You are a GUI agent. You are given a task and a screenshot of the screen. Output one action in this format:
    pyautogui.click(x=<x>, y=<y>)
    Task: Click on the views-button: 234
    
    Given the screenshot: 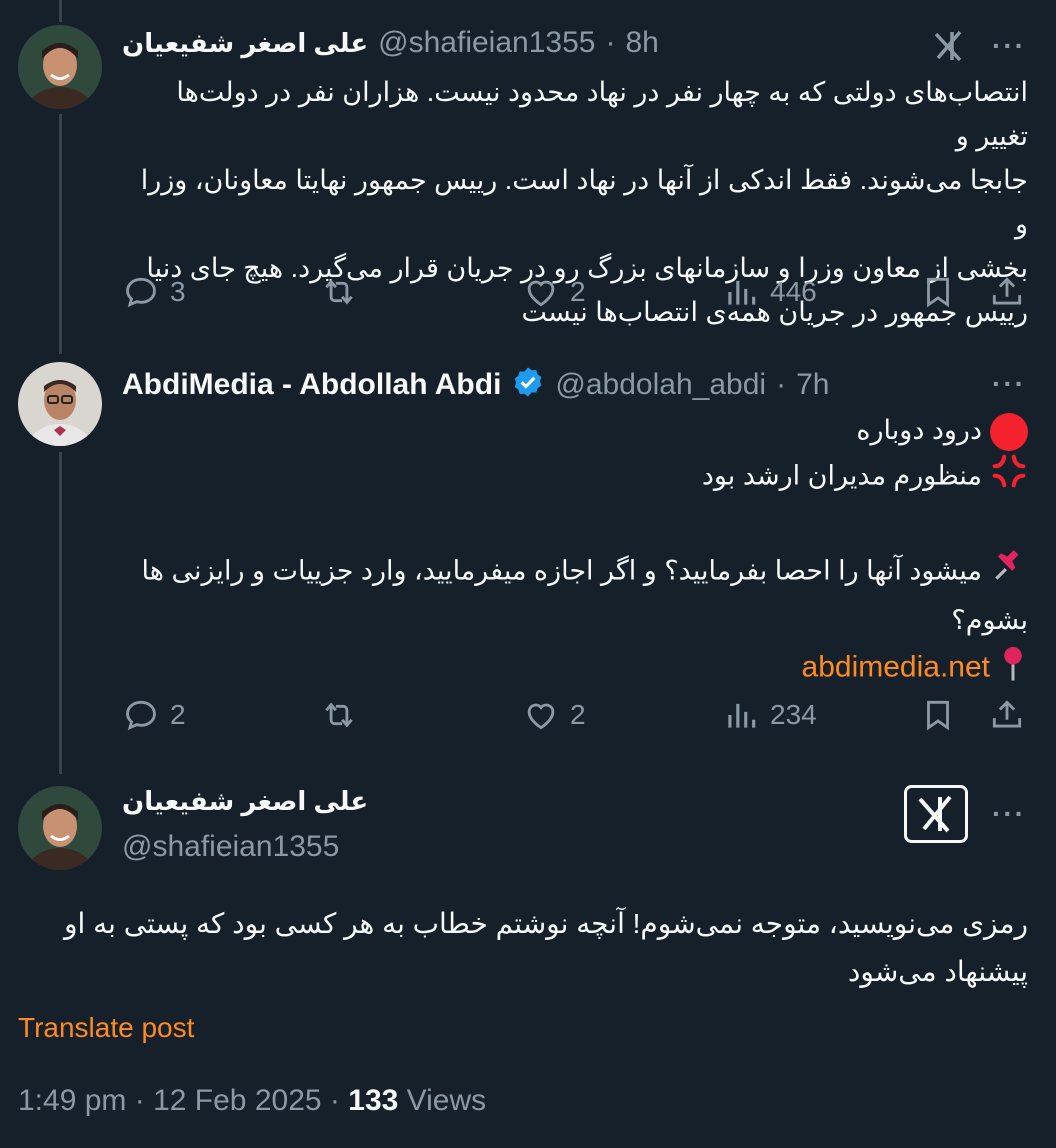 What is the action you would take?
    pyautogui.click(x=769, y=715)
    